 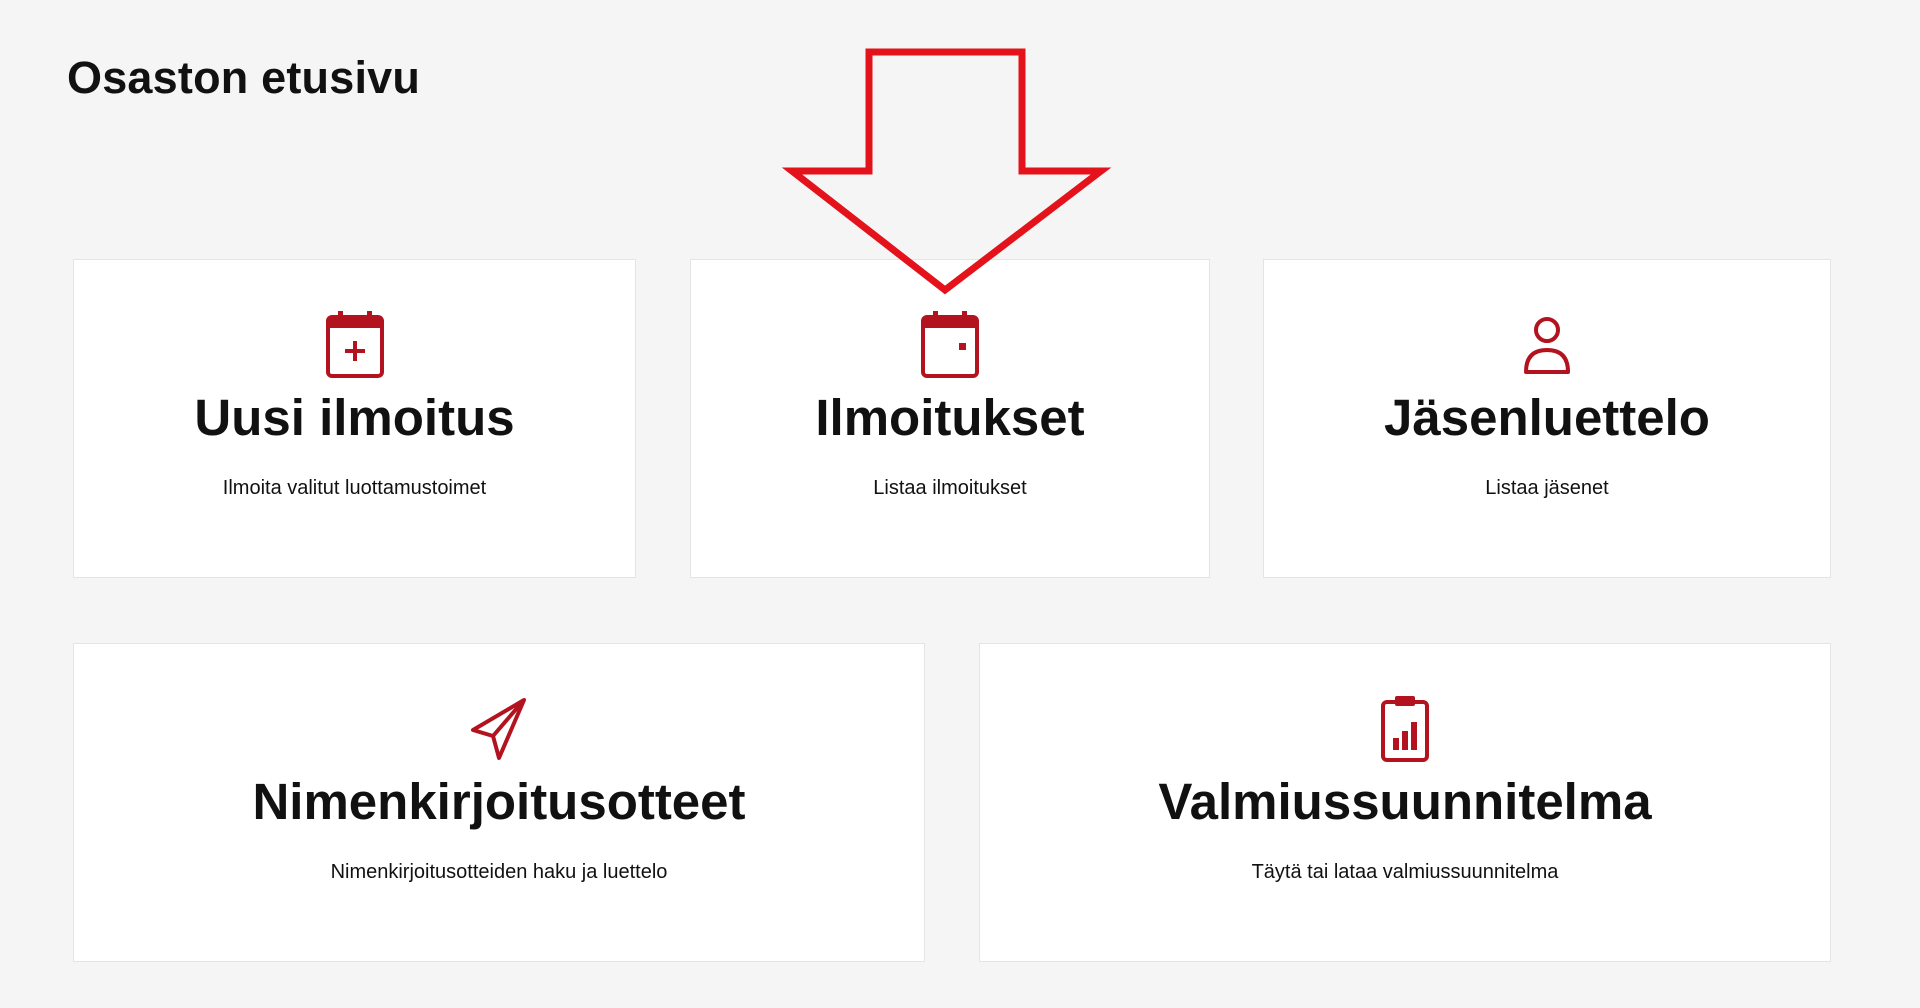 I want to click on page-title: Osaston etusivu, so click(x=244, y=77).